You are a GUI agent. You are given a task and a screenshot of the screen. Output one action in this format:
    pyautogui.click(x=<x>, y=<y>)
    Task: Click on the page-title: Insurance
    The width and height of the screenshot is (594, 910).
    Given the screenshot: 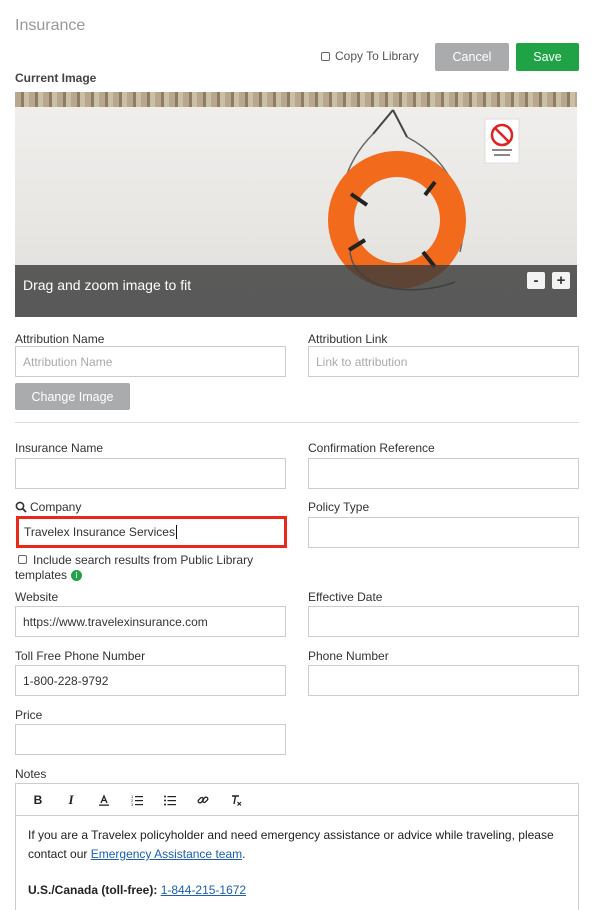 What is the action you would take?
    pyautogui.click(x=50, y=25)
    